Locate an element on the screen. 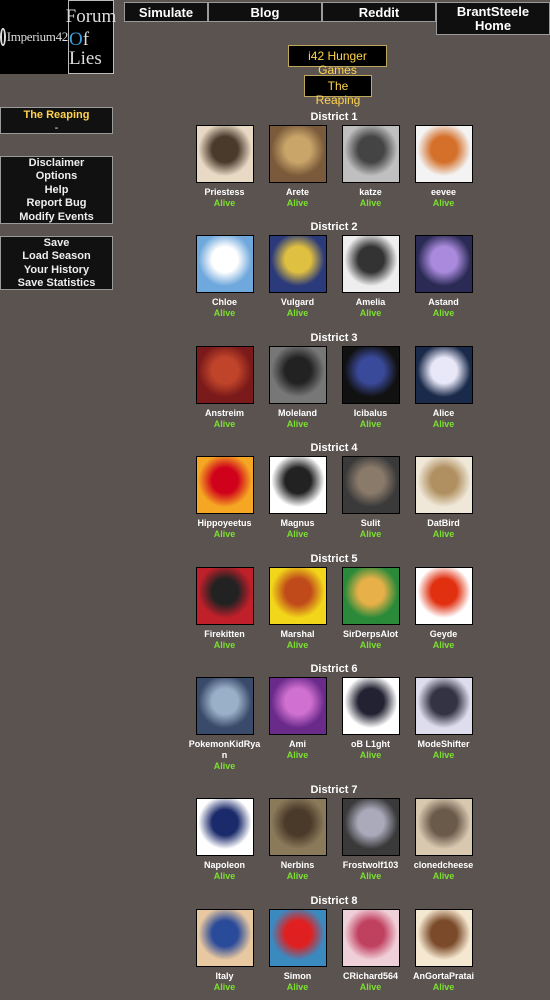 Image resolution: width=550 pixels, height=1000 pixels. tribute-card: Priestess Alive is located at coordinates (224, 167).